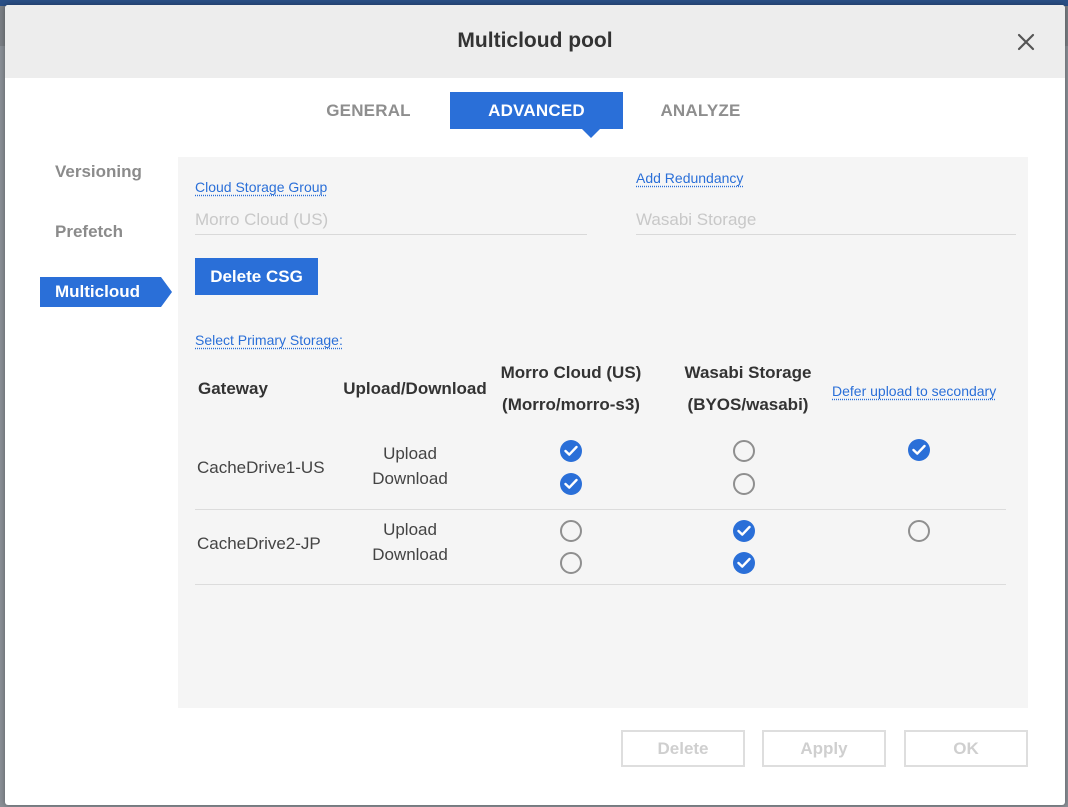 The image size is (1068, 807). I want to click on row1-upload-storage1-radio, so click(571, 451).